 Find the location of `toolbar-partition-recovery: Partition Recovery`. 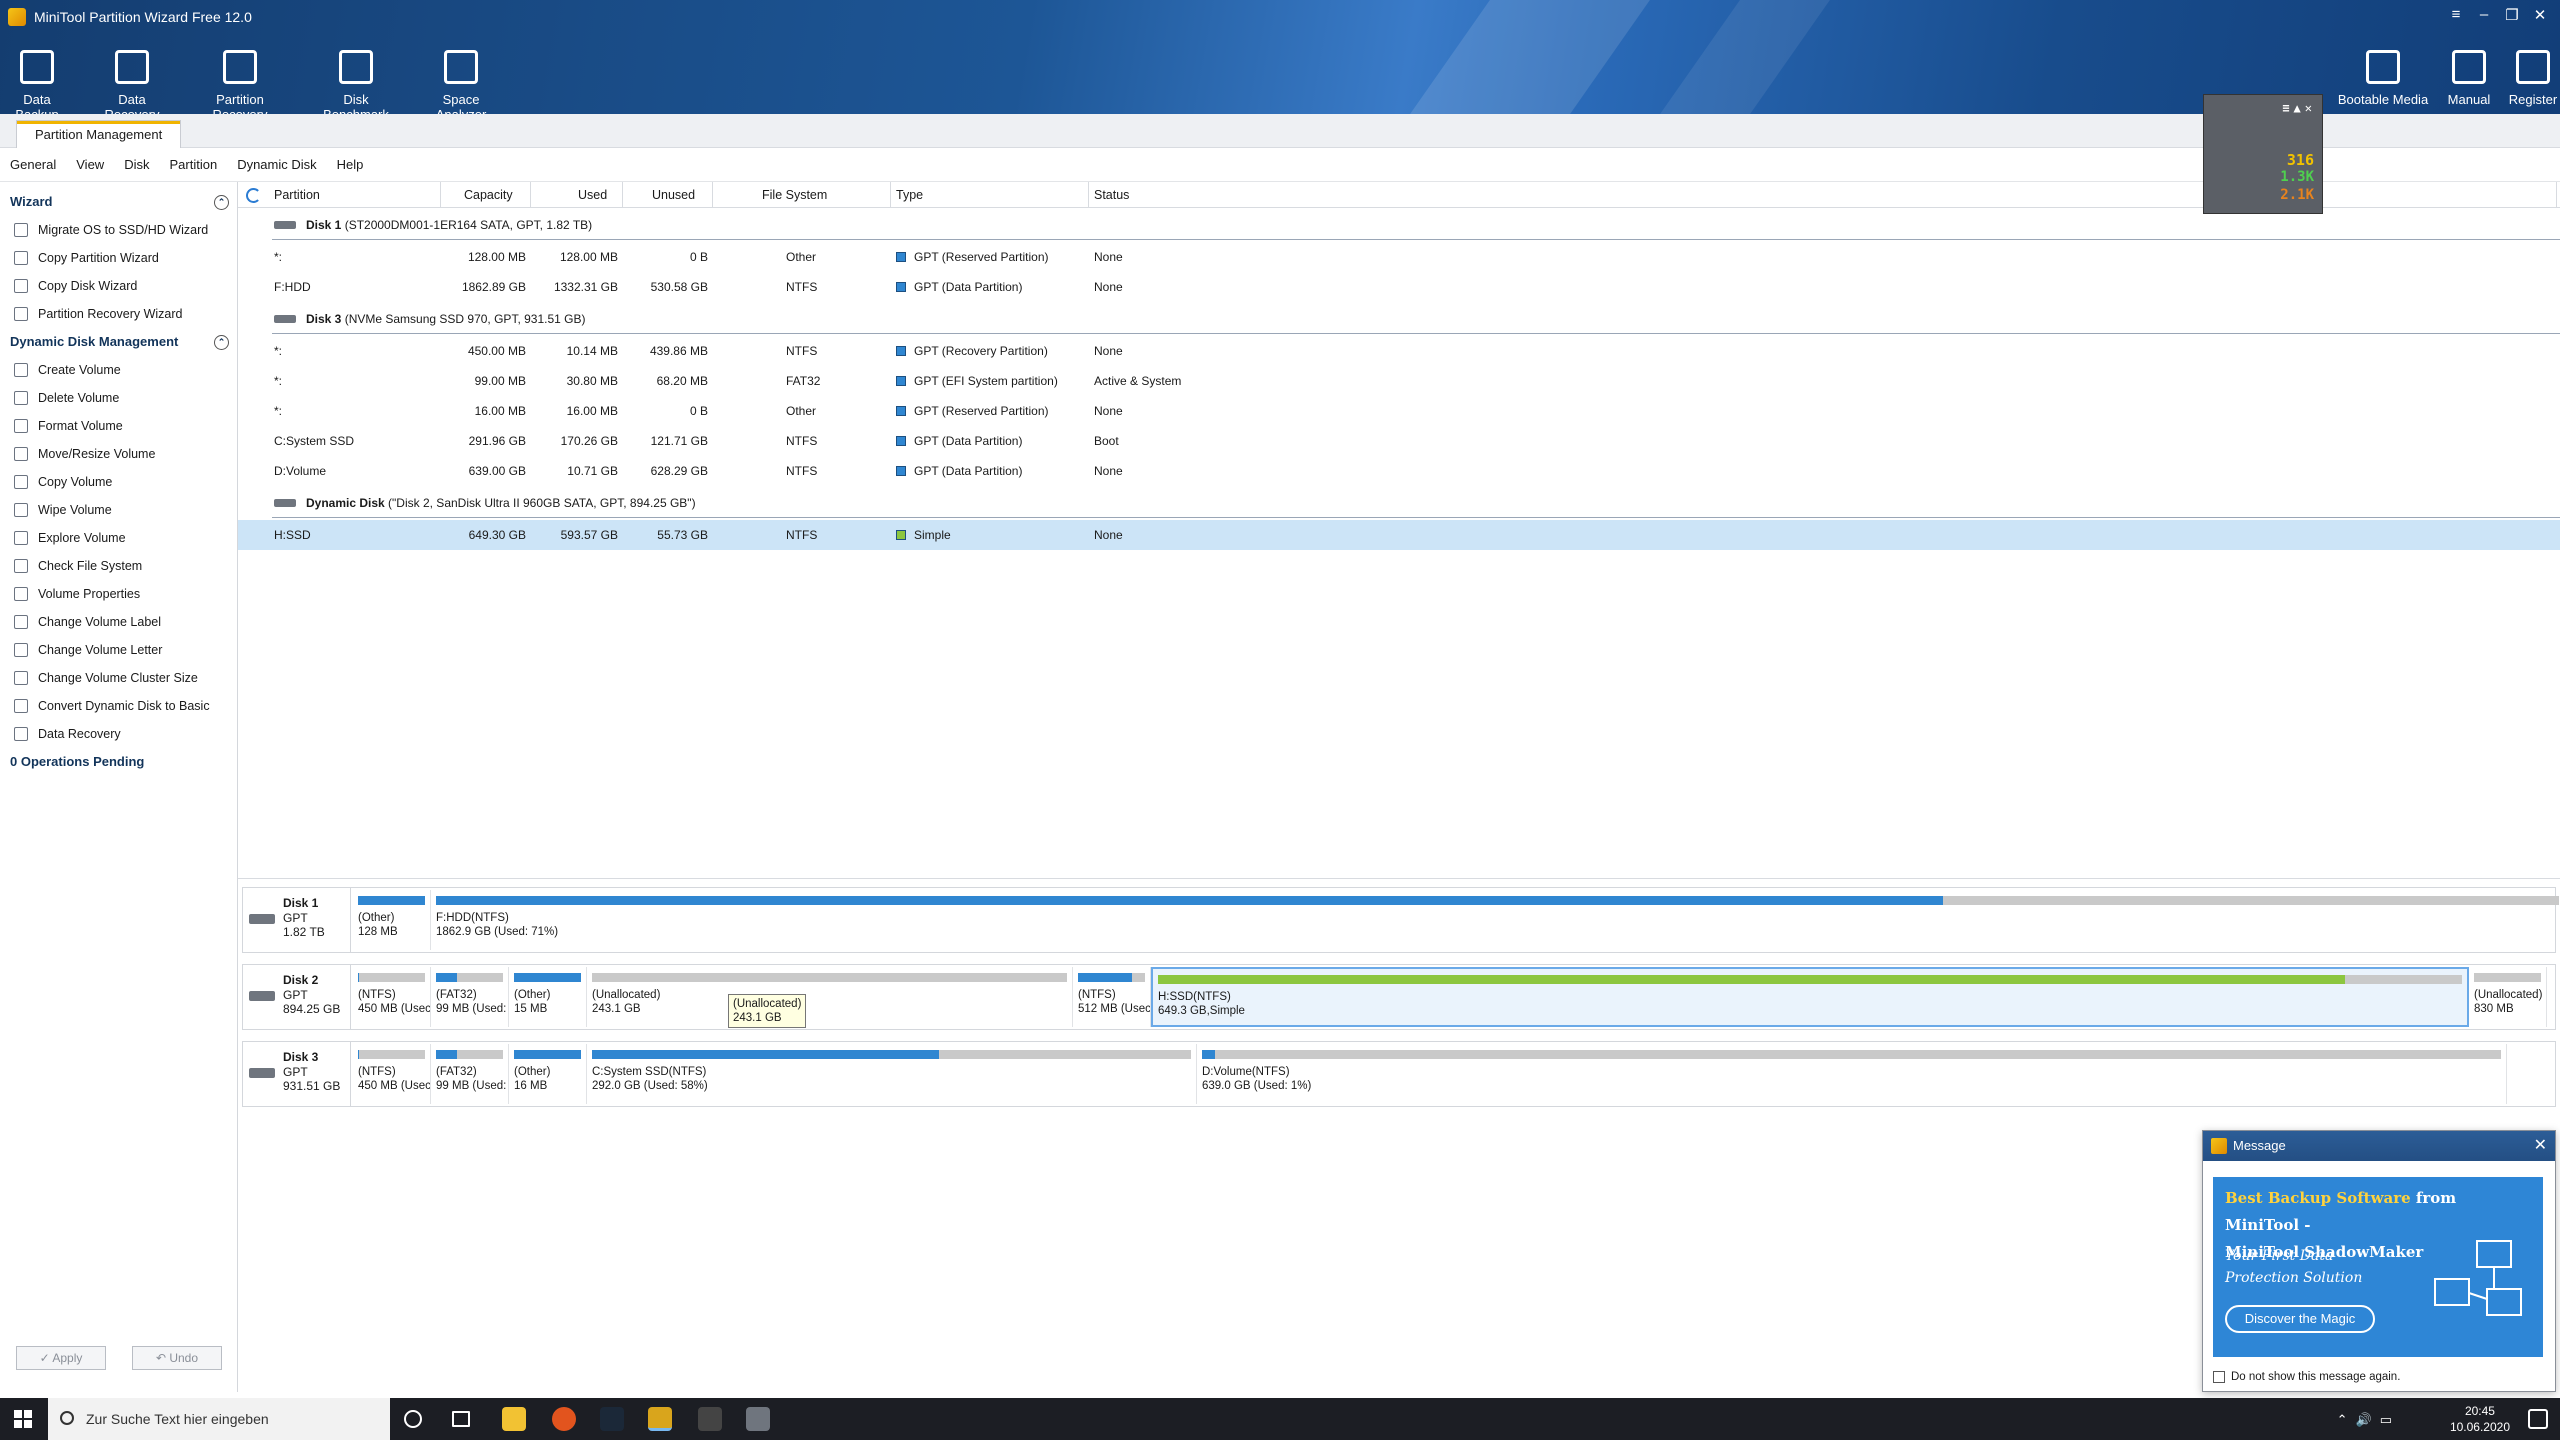

toolbar-partition-recovery: Partition Recovery is located at coordinates (240, 82).